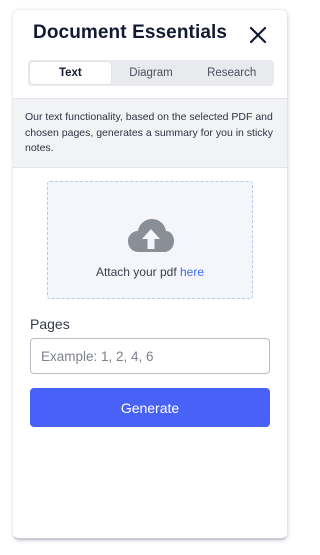 The height and width of the screenshot is (555, 320). What do you see at coordinates (130, 32) in the screenshot?
I see `panel-title: Document Essentials` at bounding box center [130, 32].